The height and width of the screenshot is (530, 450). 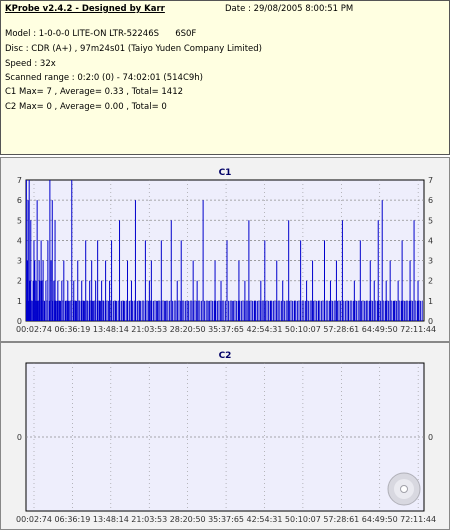 What do you see at coordinates (430, 301) in the screenshot?
I see `y-tick-label-right: 1` at bounding box center [430, 301].